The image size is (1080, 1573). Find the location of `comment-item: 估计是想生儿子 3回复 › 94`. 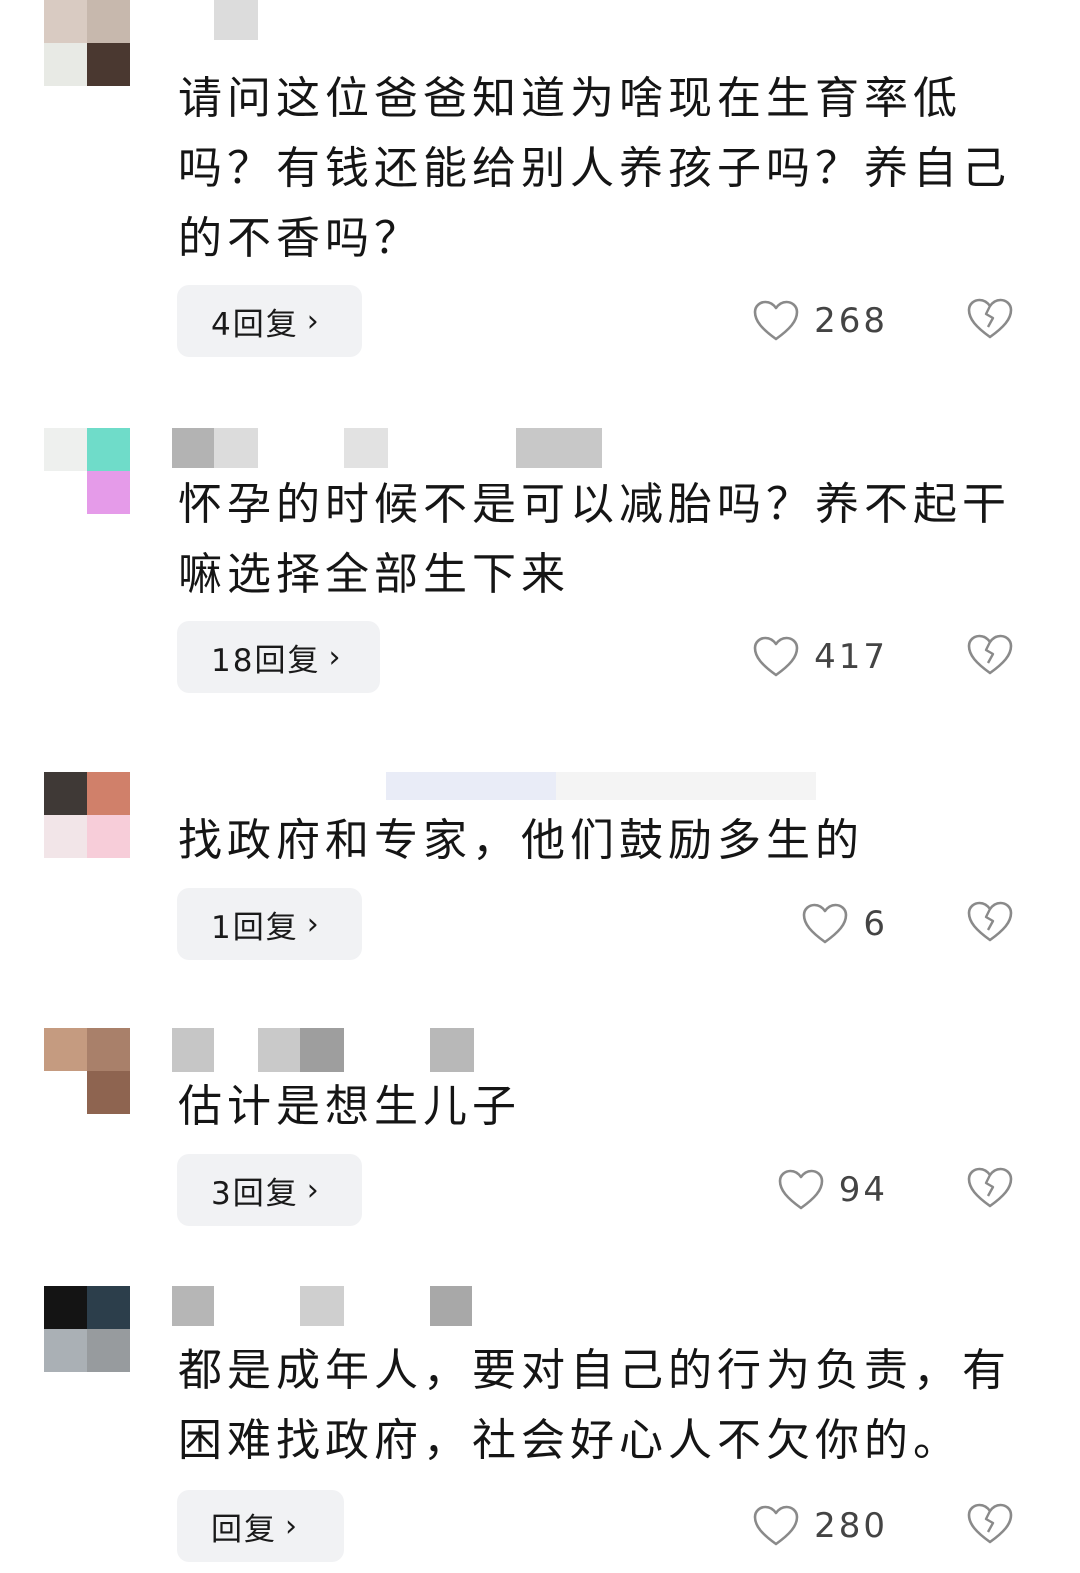

comment-item: 估计是想生儿子 3回复 › 94 is located at coordinates (540, 1133).